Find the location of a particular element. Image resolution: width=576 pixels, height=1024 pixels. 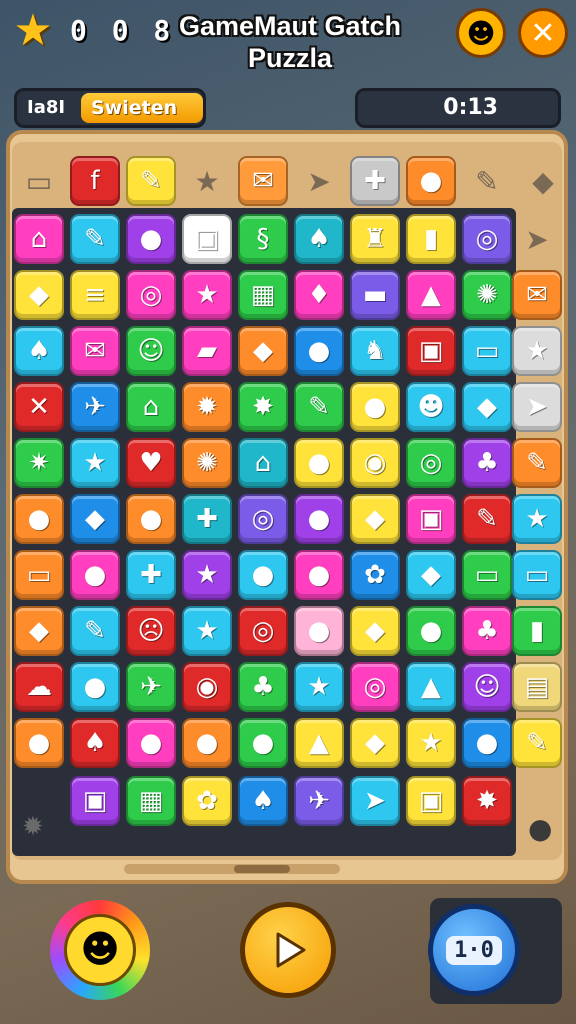

close-icon: ✕ is located at coordinates (543, 33).